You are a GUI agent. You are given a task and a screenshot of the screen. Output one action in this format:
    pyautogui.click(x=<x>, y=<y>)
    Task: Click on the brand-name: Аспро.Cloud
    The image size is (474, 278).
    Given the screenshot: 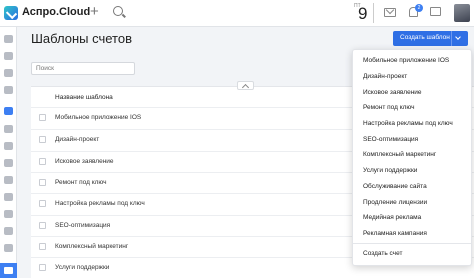 What is the action you would take?
    pyautogui.click(x=56, y=12)
    